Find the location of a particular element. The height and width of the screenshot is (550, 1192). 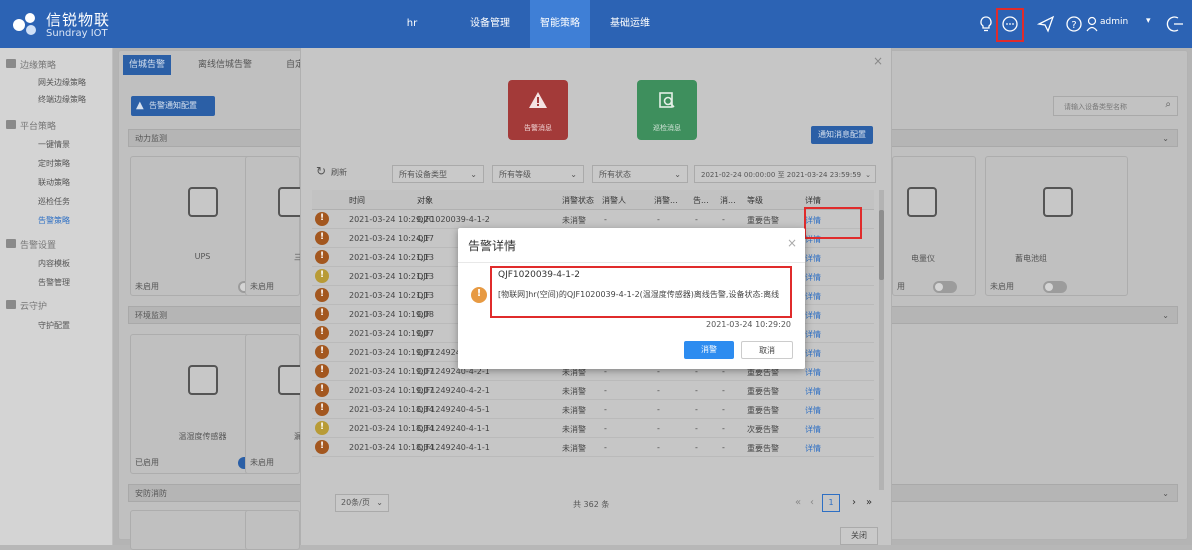

col-level: 等级 is located at coordinates (755, 200).